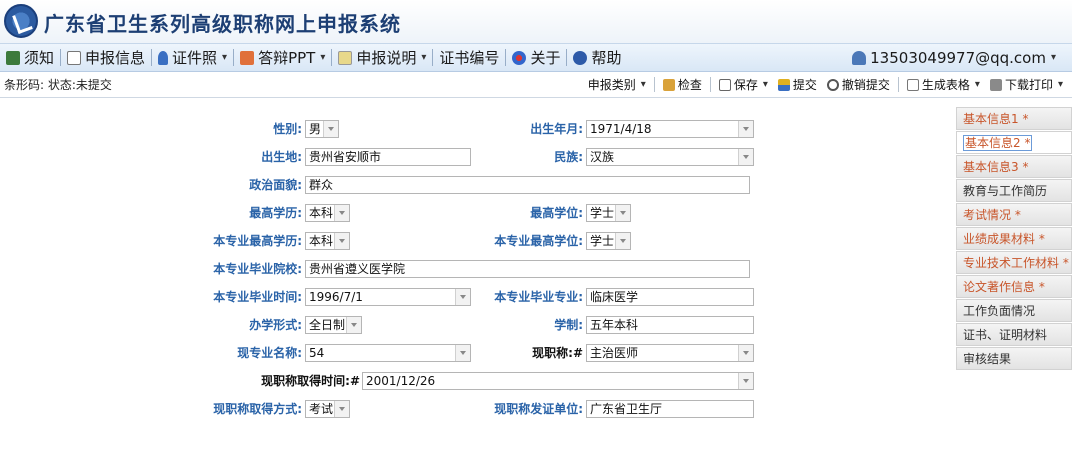 The width and height of the screenshot is (1072, 474). Describe the element at coordinates (670, 157) in the screenshot. I see `ethnicity-select: 汉族` at that location.